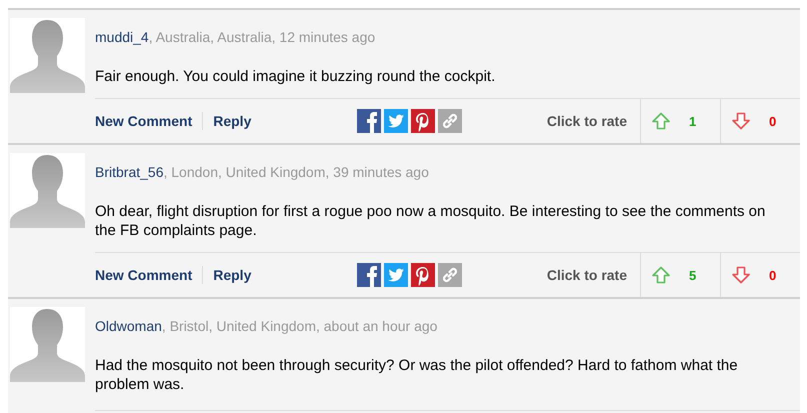 The image size is (807, 413). What do you see at coordinates (692, 121) in the screenshot?
I see `upvote-count: 1` at bounding box center [692, 121].